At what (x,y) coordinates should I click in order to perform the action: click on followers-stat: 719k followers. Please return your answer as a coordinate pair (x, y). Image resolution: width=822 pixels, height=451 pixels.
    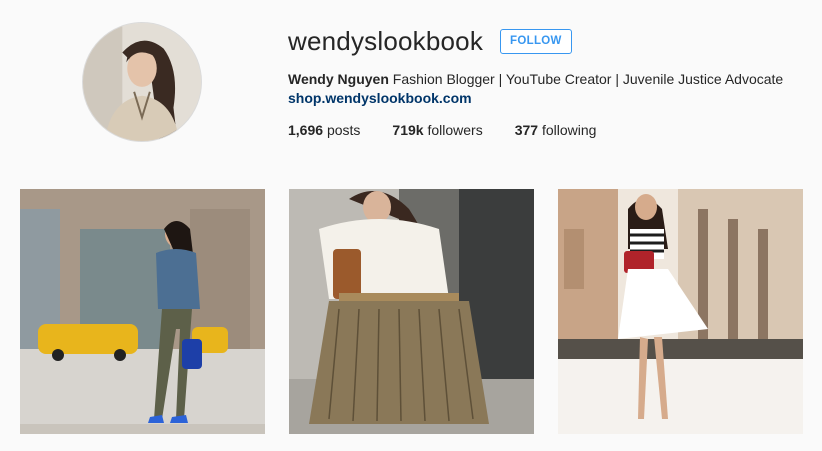
    Looking at the image, I should click on (437, 130).